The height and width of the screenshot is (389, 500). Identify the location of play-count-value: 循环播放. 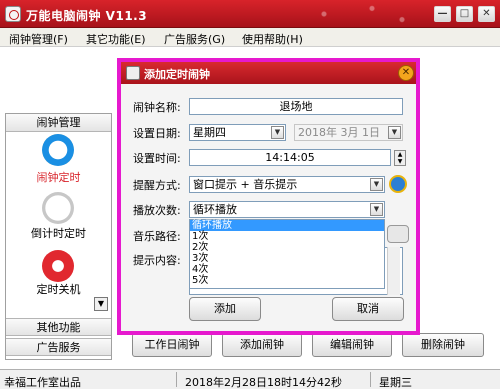
(215, 209).